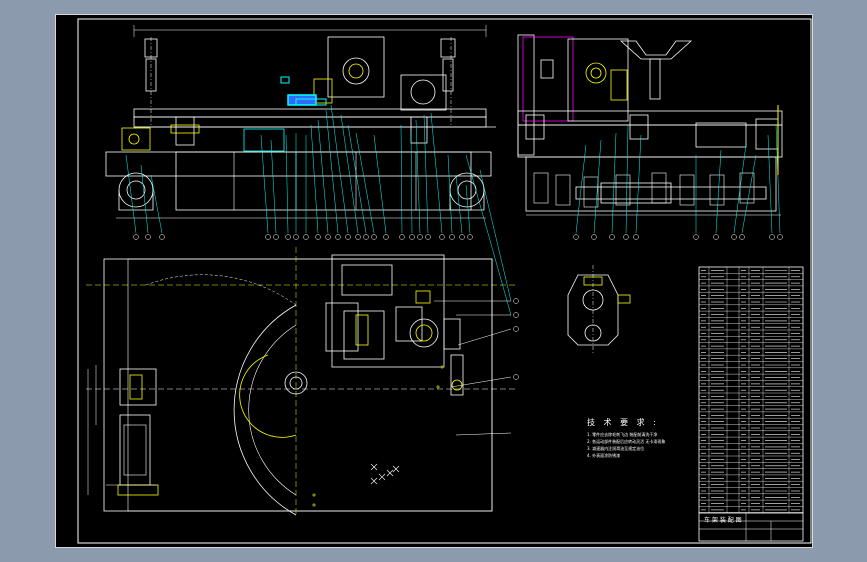 This screenshot has width=867, height=562. What do you see at coordinates (721, 135) in the screenshot?
I see `side-motor` at bounding box center [721, 135].